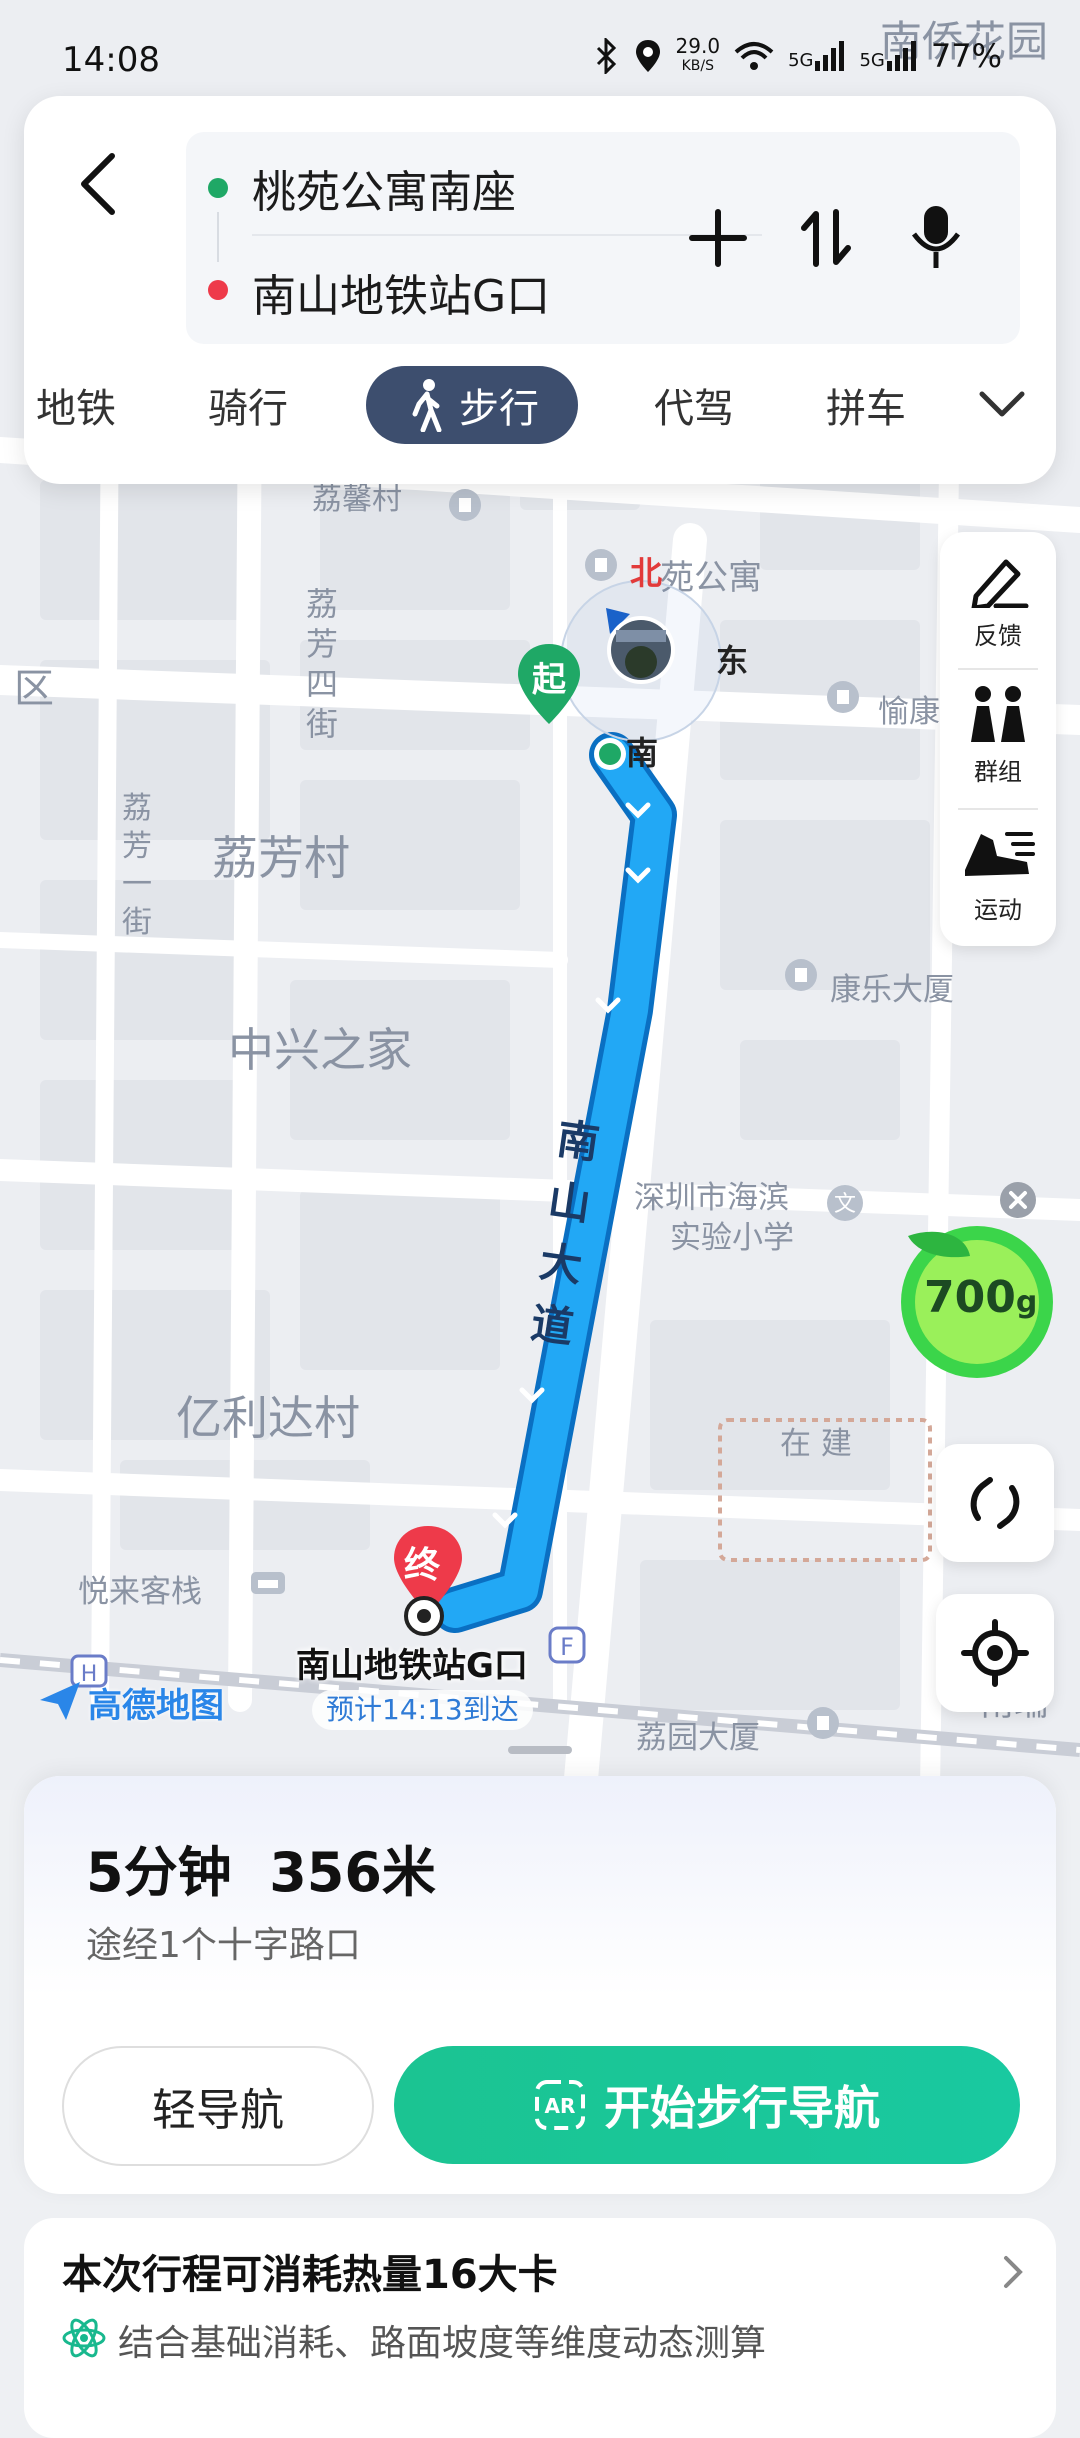 Image resolution: width=1080 pixels, height=2438 pixels. I want to click on microphone-icon, so click(936, 237).